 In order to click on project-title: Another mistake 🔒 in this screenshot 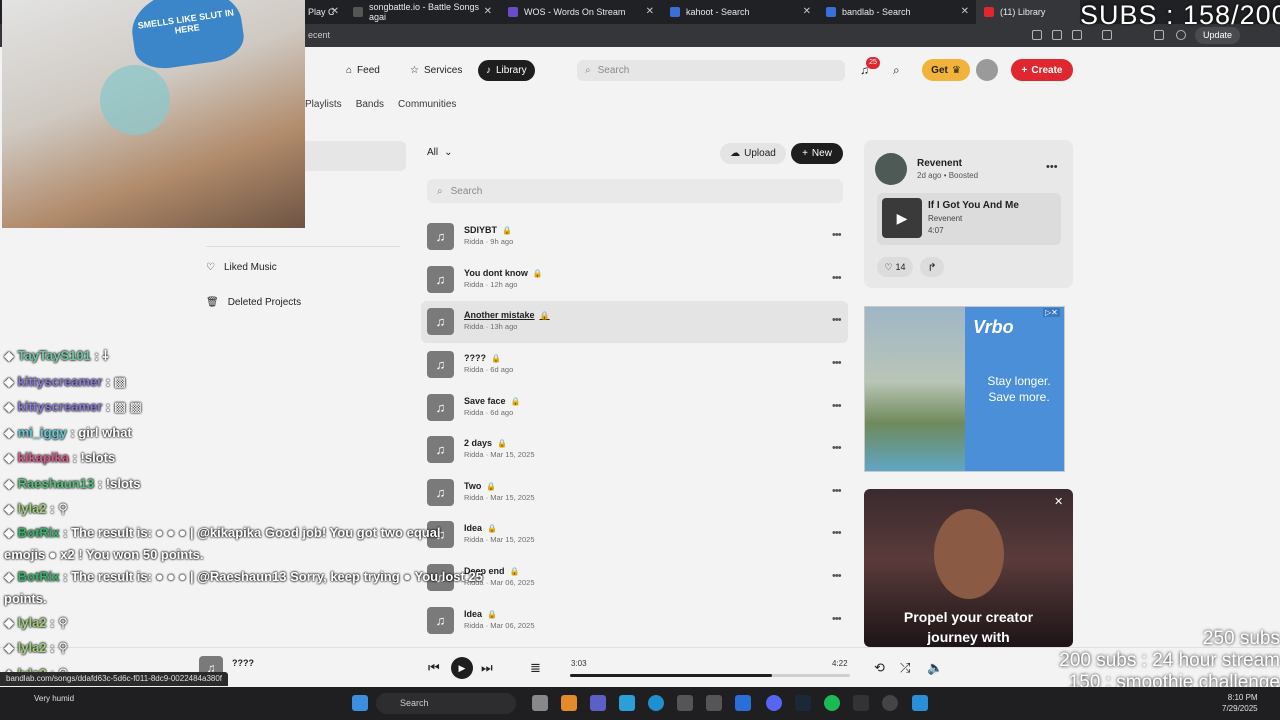, I will do `click(507, 315)`.